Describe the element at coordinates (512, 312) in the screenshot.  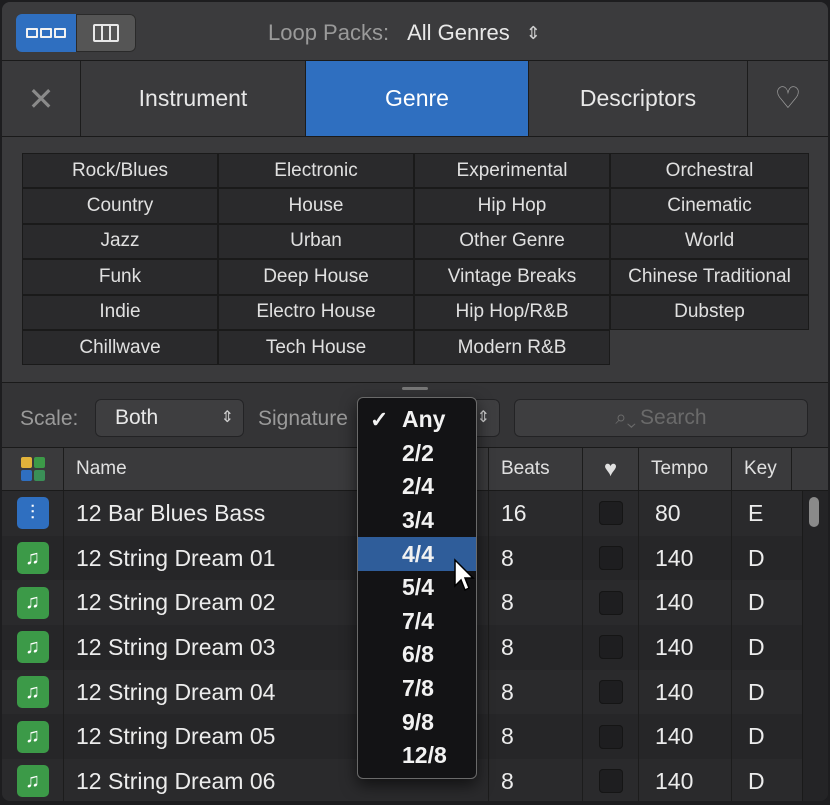
I see `genre-button: Hip Hop/R&B` at that location.